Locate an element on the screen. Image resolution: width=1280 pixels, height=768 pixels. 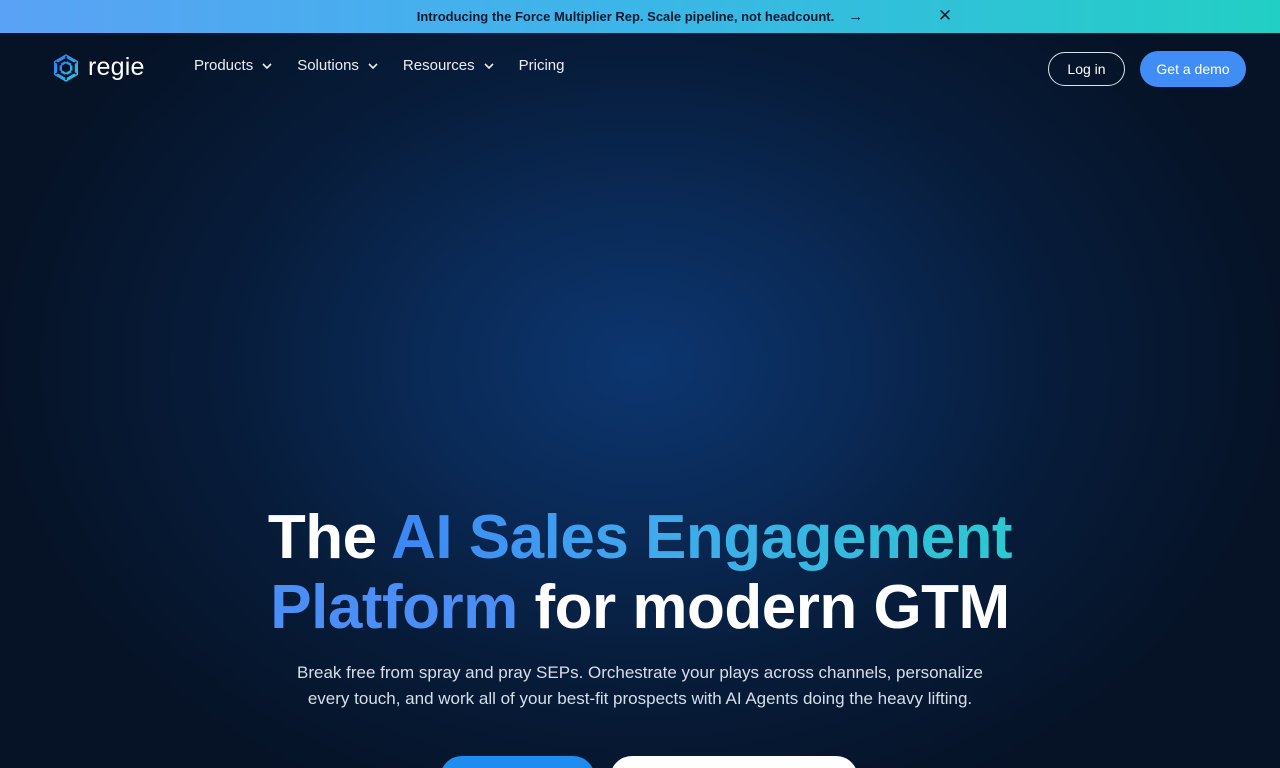
headline-rest: for modern GTM is located at coordinates (764, 607).